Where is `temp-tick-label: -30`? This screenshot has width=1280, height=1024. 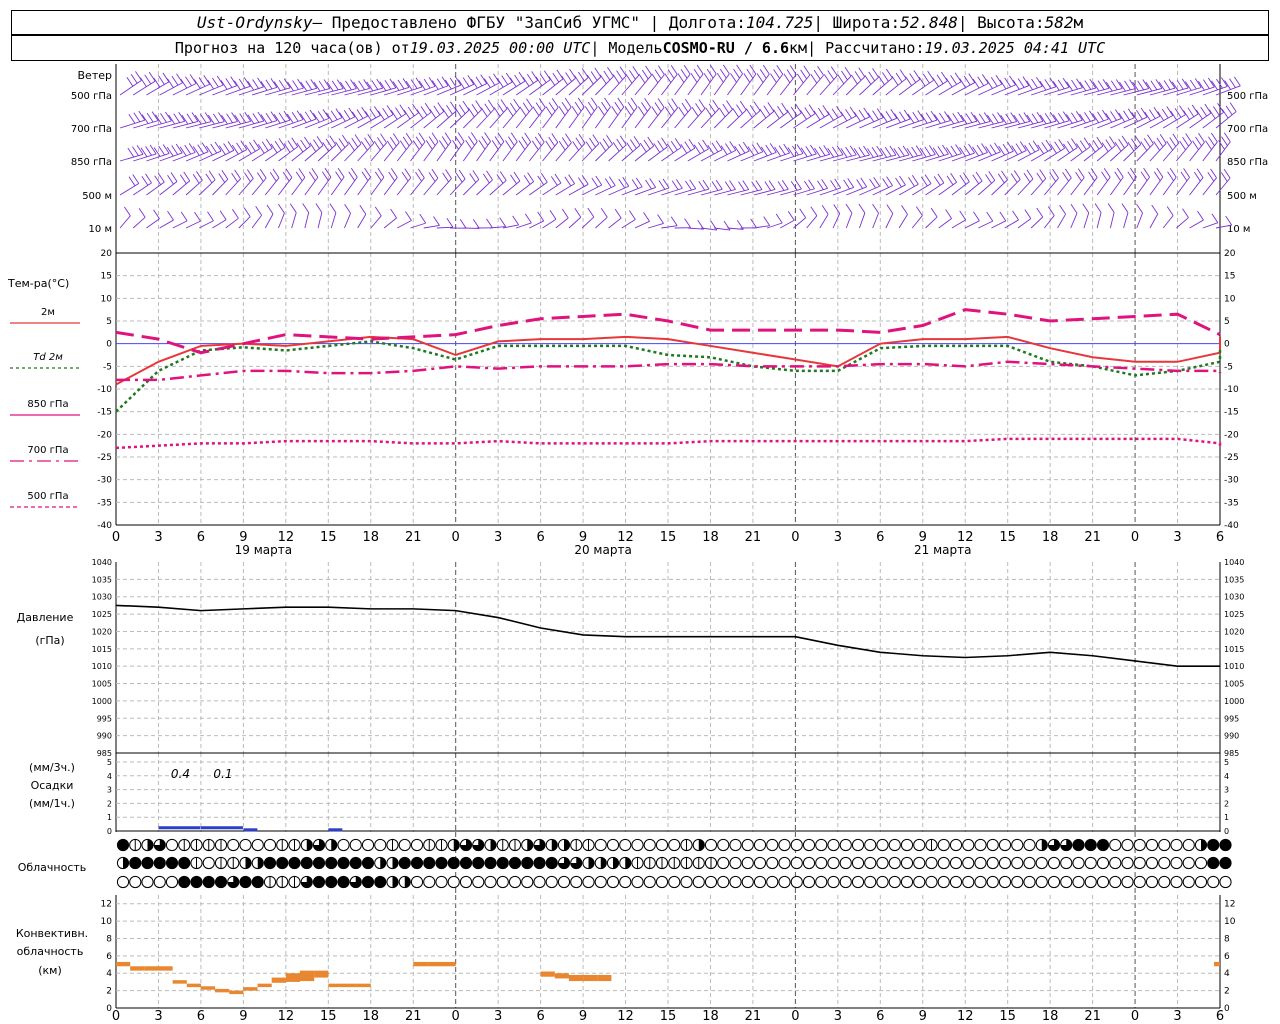 temp-tick-label: -30 is located at coordinates (104, 481).